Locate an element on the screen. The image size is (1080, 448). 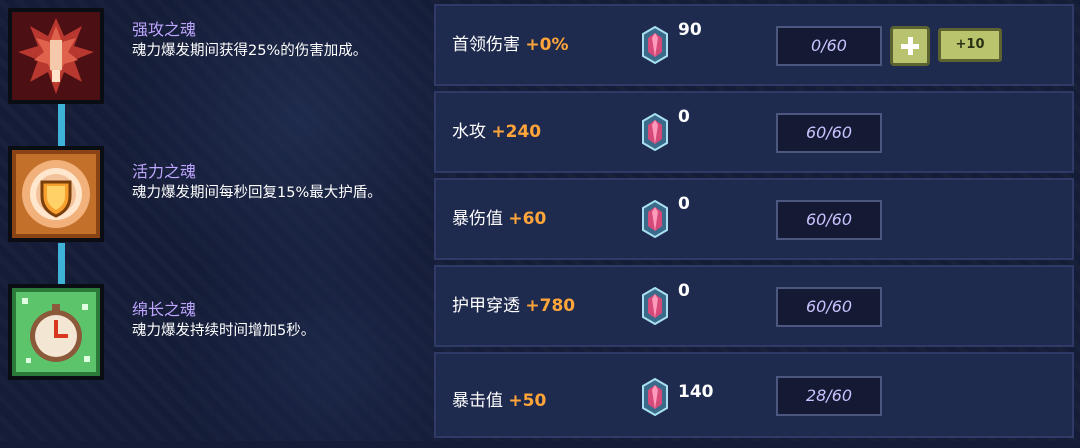
golden-shield-icon is located at coordinates (56, 194).